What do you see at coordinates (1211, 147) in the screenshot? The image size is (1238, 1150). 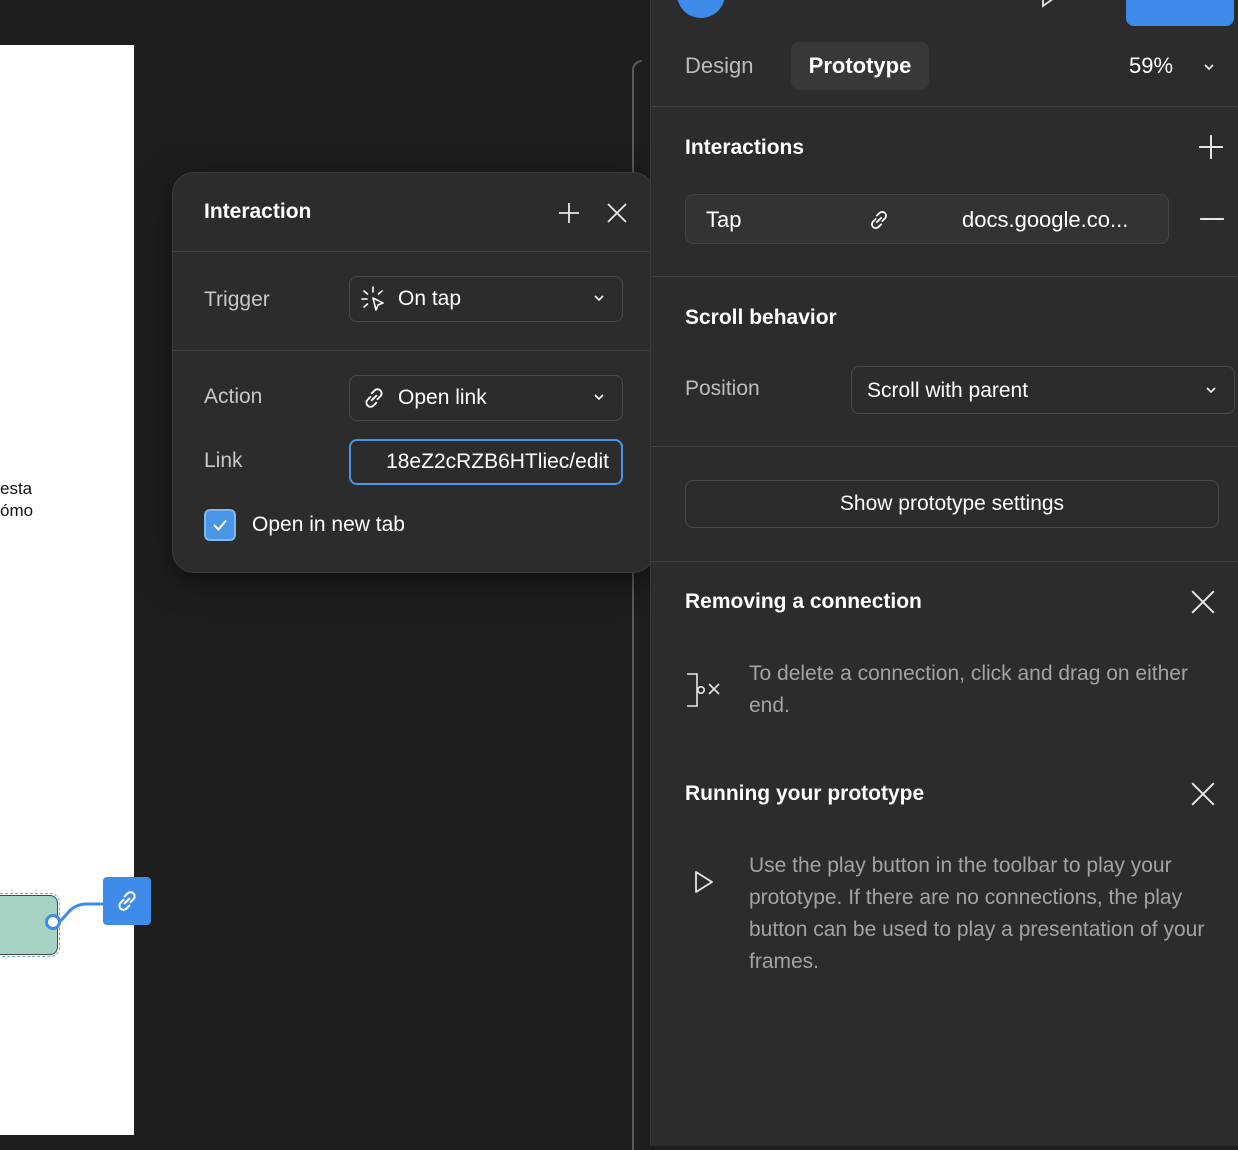 I see `add-interaction-icon` at bounding box center [1211, 147].